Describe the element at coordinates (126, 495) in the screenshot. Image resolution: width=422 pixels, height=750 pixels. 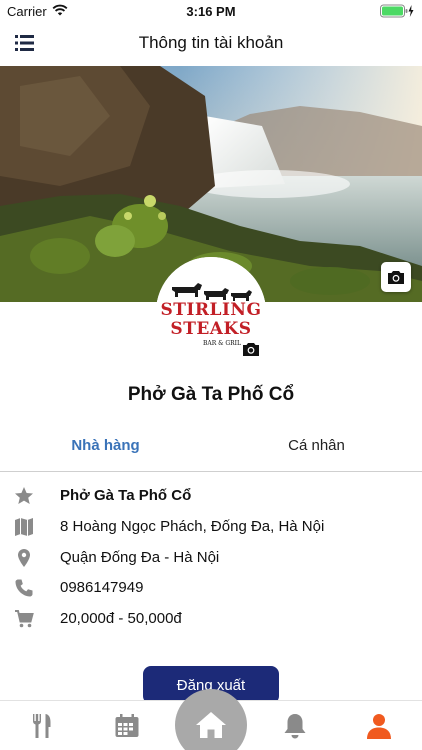
I see `info-name-text: Phở Gà Ta Phố Cổ` at that location.